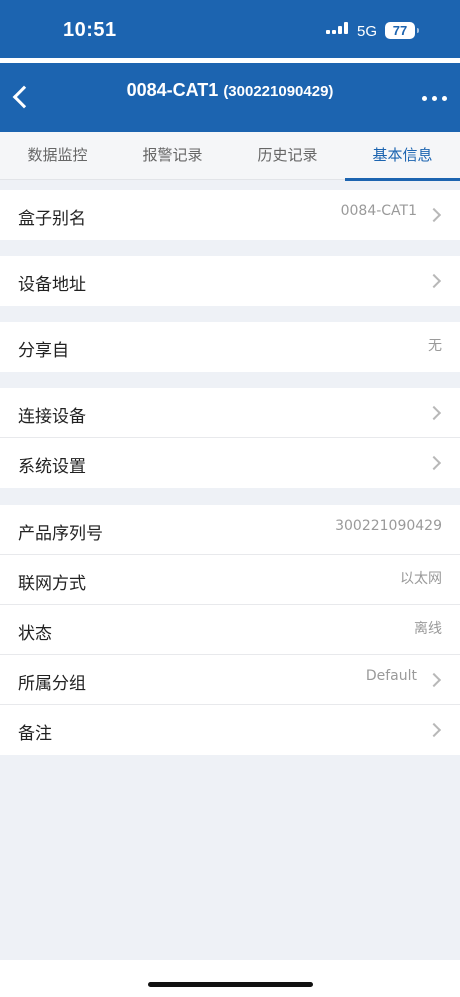 This screenshot has width=460, height=997. Describe the element at coordinates (52, 285) in the screenshot. I see `address-label: 设备地址` at that location.